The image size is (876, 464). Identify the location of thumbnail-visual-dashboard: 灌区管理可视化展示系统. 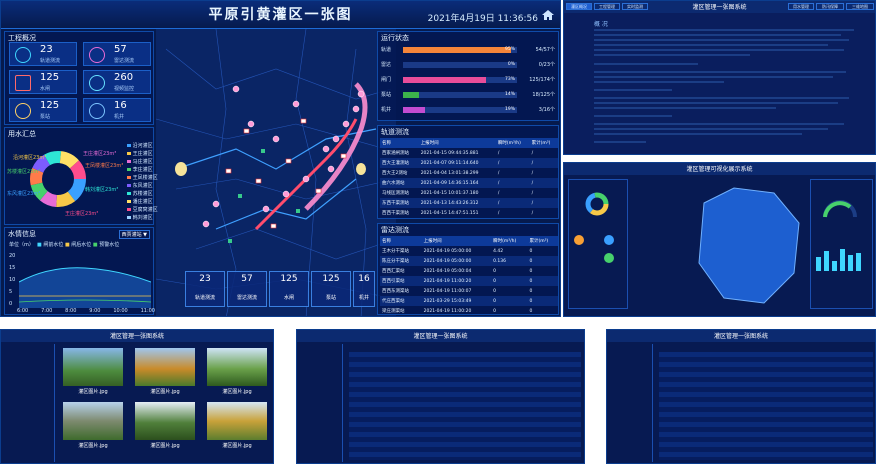
(719, 239).